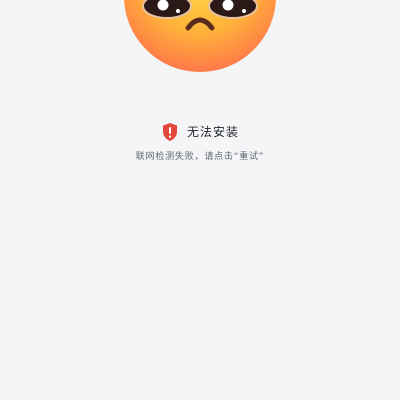 This screenshot has height=400, width=400. Describe the element at coordinates (169, 132) in the screenshot. I see `shield-alert-icon` at that location.